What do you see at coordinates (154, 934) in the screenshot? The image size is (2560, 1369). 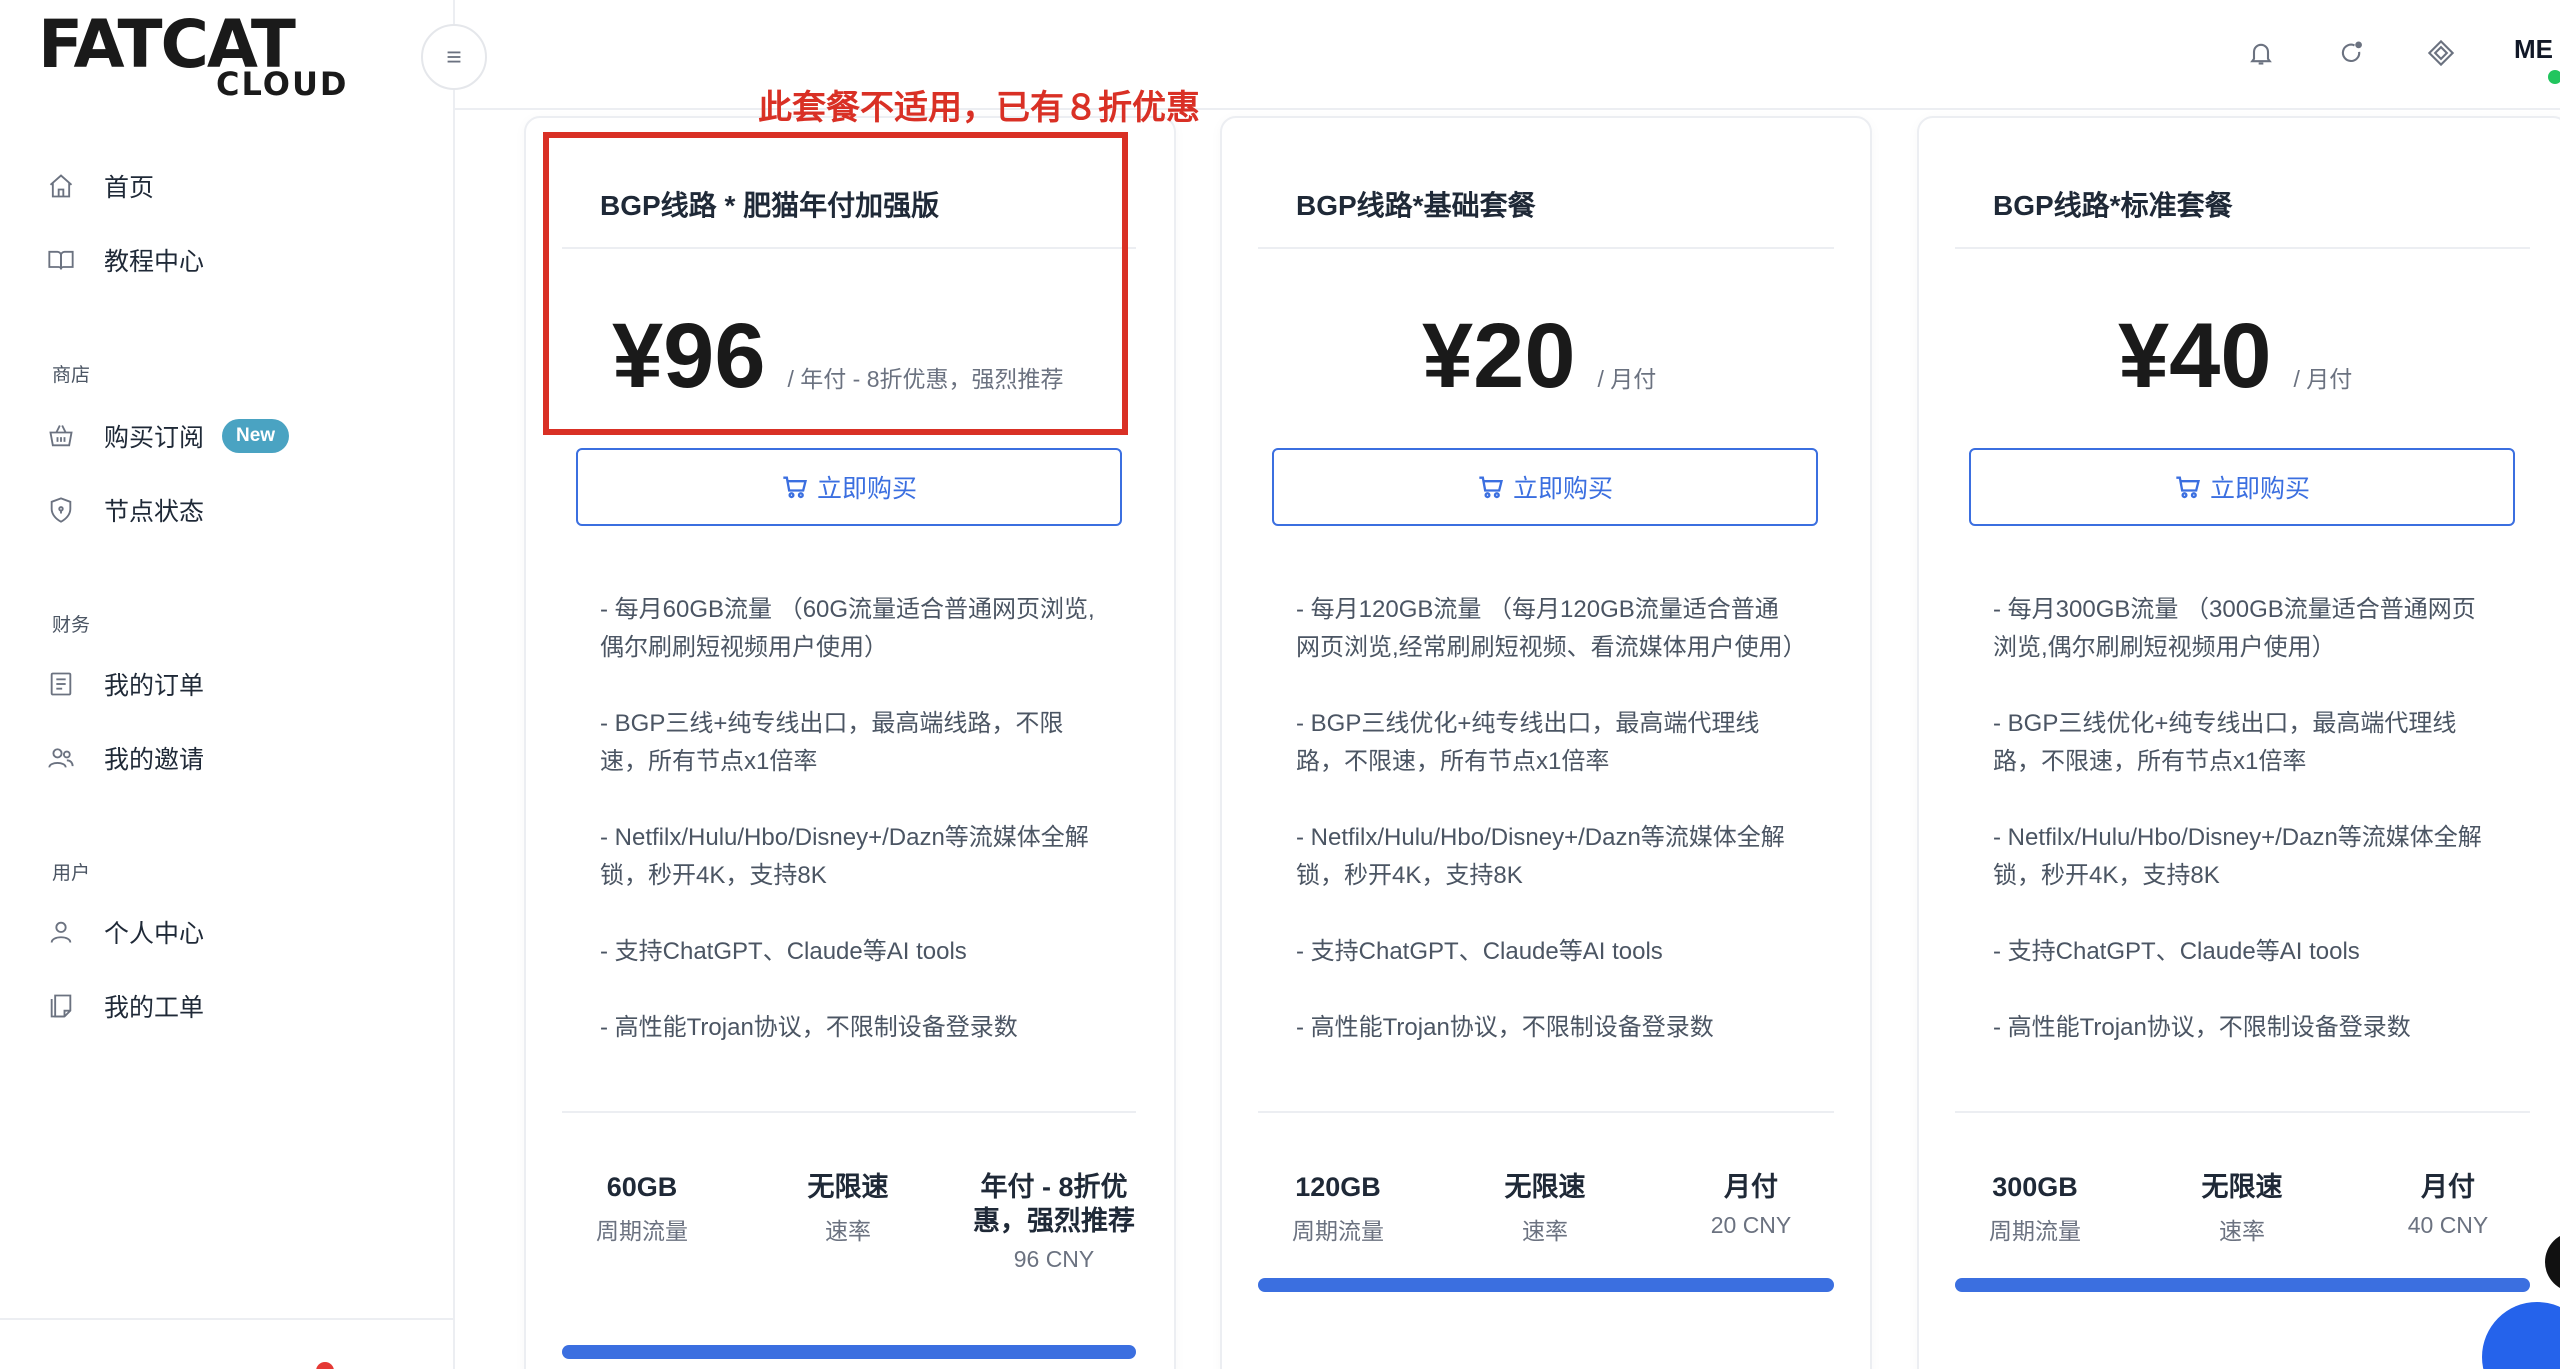 I see `sidebar-item-label: 个人中心` at bounding box center [154, 934].